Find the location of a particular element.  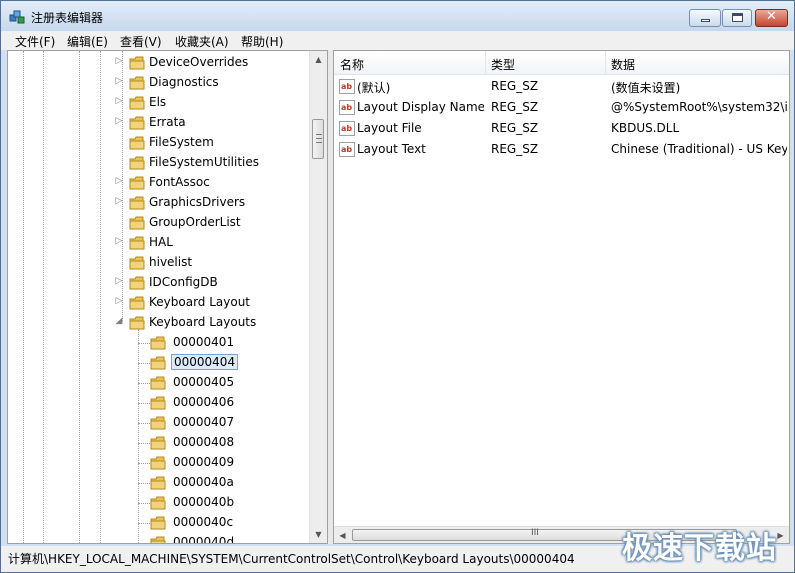

column-data: 数据 is located at coordinates (623, 64).